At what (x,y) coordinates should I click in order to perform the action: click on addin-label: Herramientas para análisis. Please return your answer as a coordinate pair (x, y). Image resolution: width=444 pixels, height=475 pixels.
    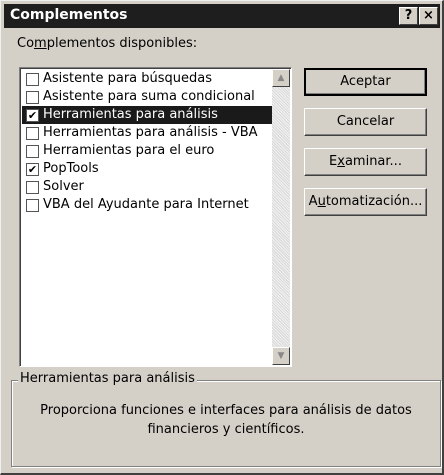
    Looking at the image, I should click on (130, 114).